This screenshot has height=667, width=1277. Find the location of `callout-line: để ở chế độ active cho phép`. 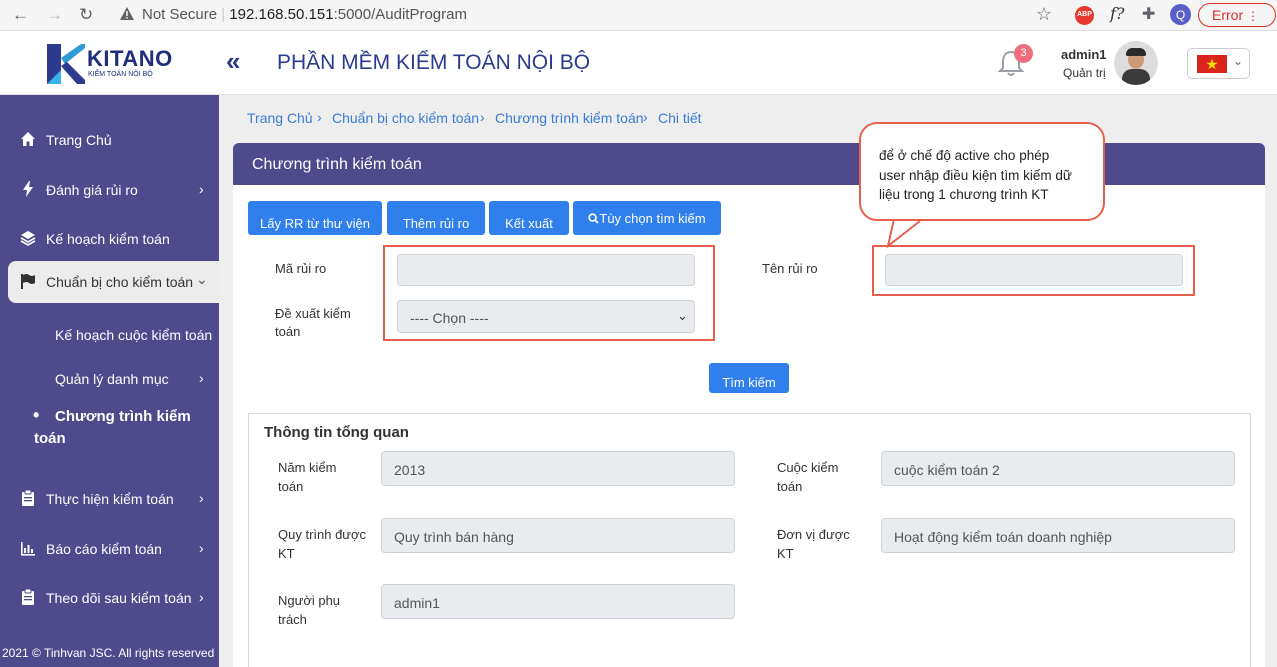

callout-line: để ở chế độ active cho phép is located at coordinates (964, 155).